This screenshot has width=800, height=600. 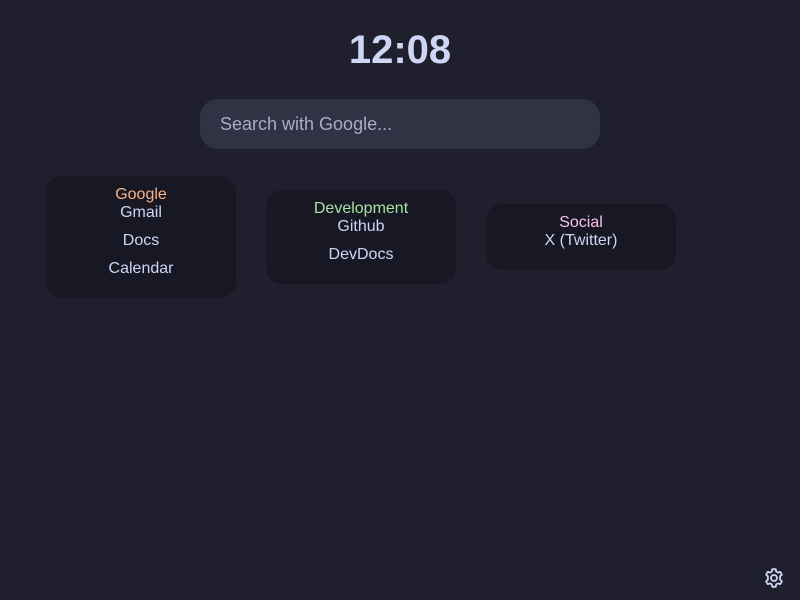 I want to click on group-title: Development, so click(x=361, y=208).